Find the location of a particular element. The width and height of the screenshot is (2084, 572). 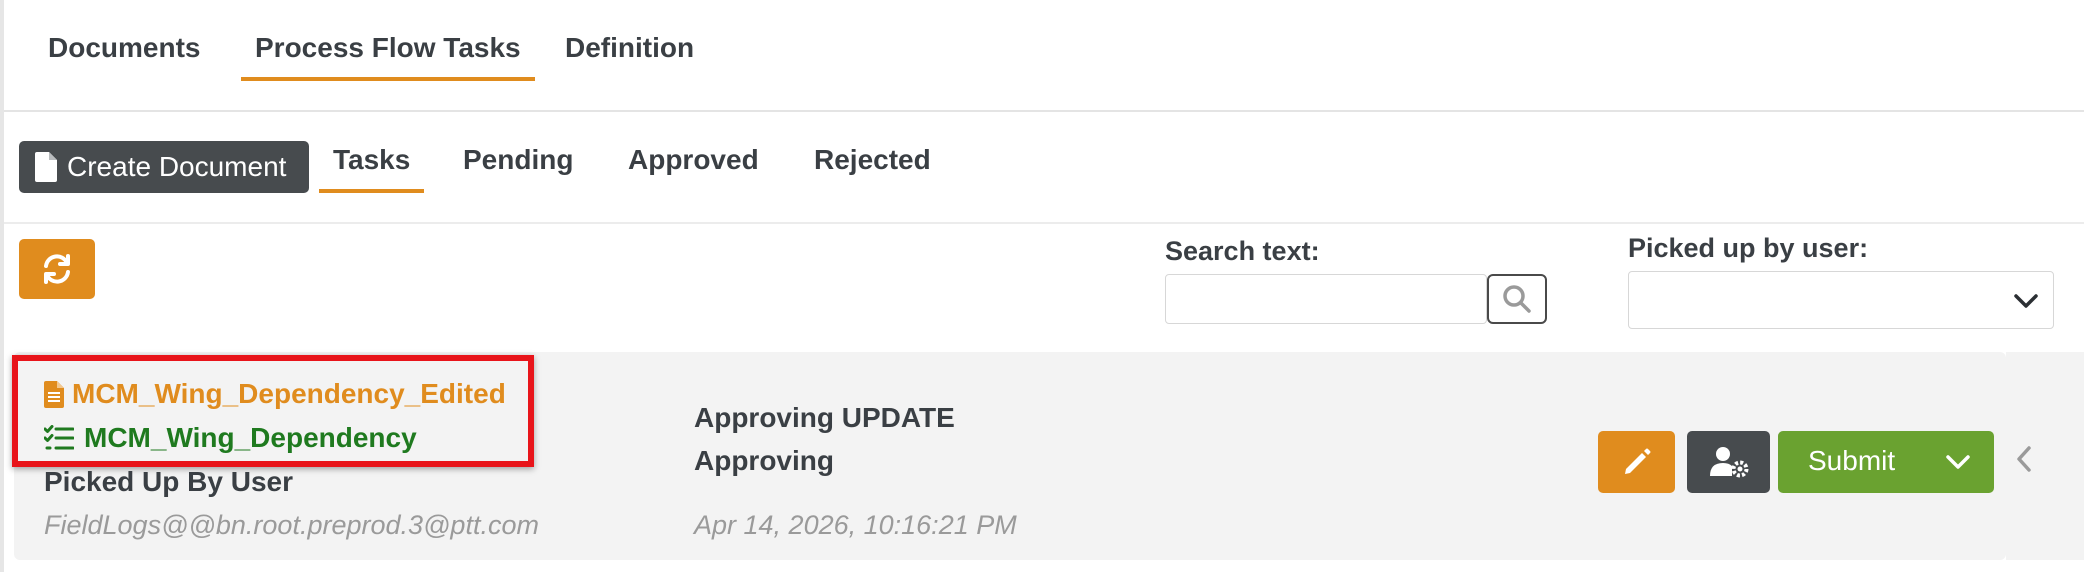

status-title: Approving UPDATE is located at coordinates (824, 417).